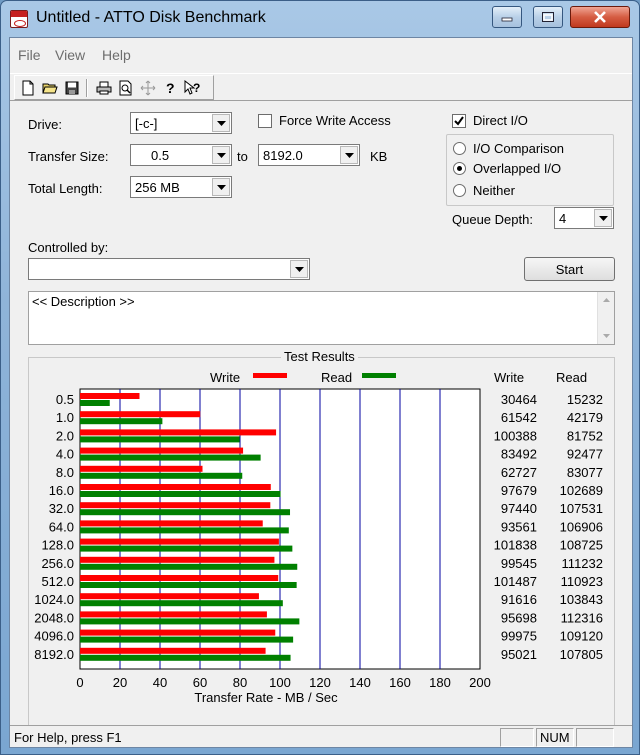  What do you see at coordinates (581, 599) in the screenshot?
I see `read-value: 103843` at bounding box center [581, 599].